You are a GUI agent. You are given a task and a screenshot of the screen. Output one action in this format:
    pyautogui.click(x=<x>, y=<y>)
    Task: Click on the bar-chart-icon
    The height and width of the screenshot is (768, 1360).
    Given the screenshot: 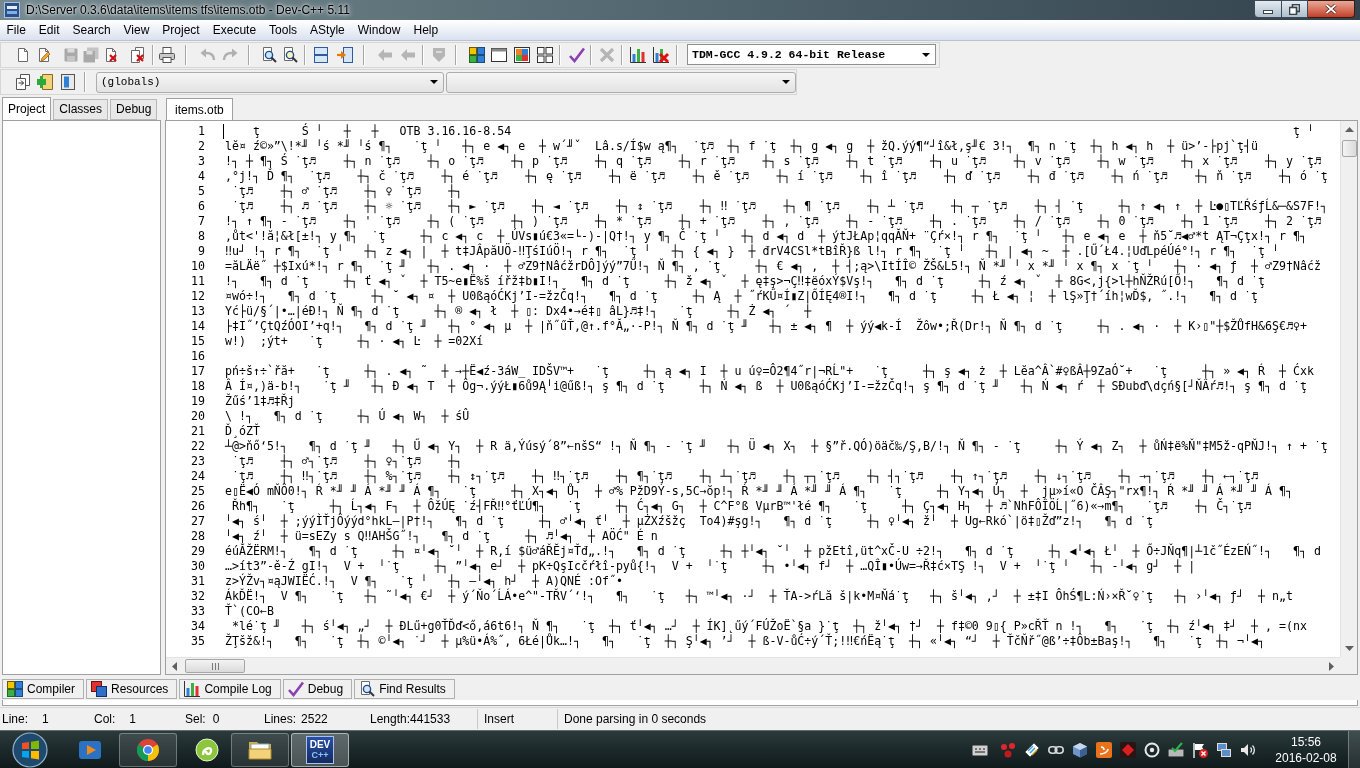 What is the action you would take?
    pyautogui.click(x=638, y=54)
    